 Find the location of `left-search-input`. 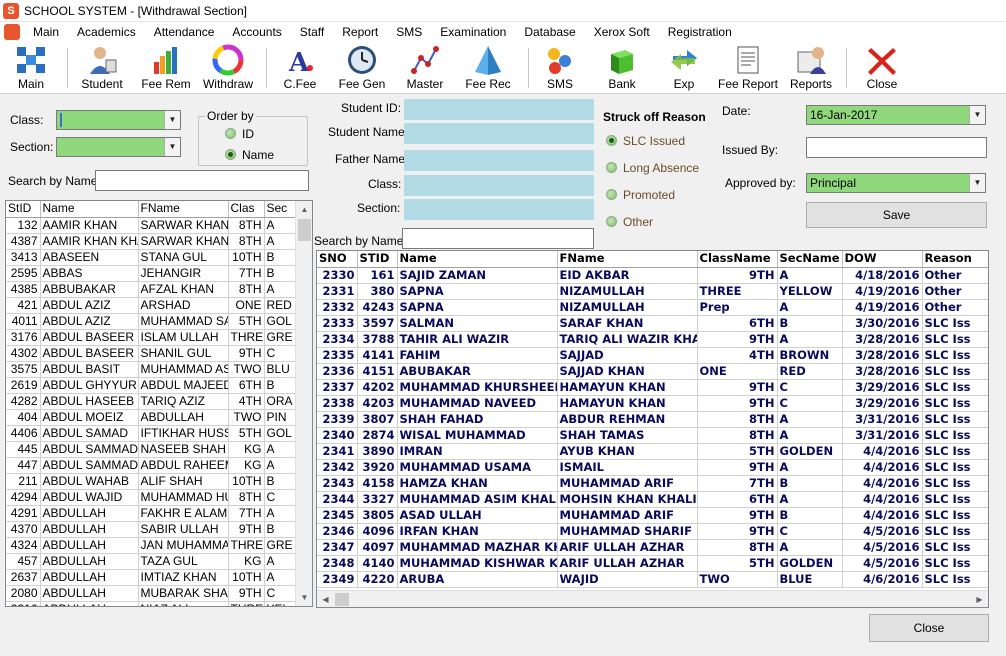

left-search-input is located at coordinates (202, 180).